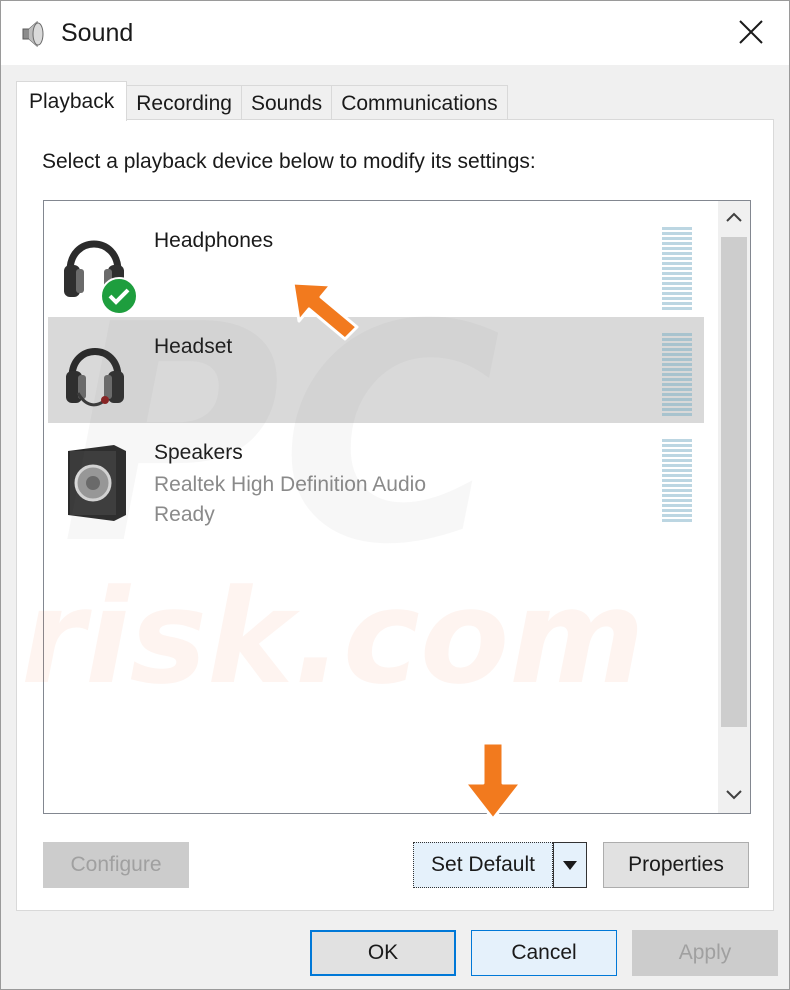  What do you see at coordinates (116, 865) in the screenshot?
I see `configure-button: Configure` at bounding box center [116, 865].